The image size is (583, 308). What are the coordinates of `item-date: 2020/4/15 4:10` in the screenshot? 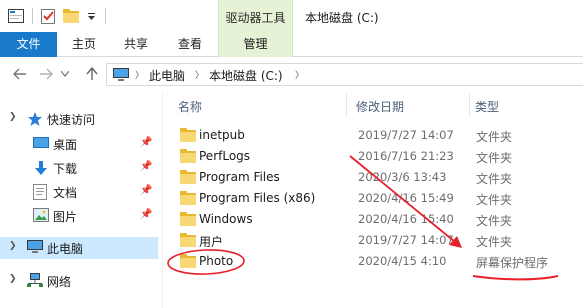 It's located at (402, 261).